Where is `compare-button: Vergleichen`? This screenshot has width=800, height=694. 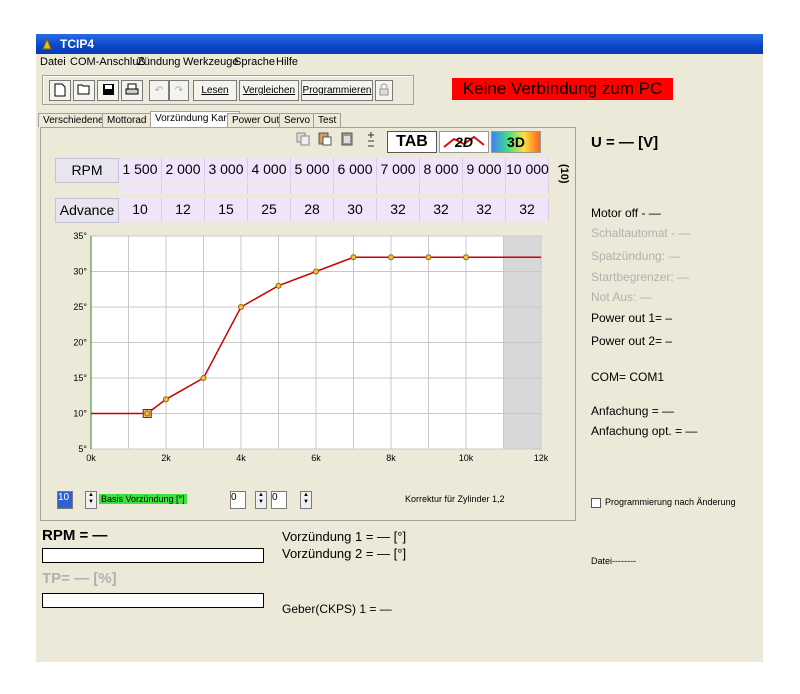
compare-button: Vergleichen is located at coordinates (269, 90).